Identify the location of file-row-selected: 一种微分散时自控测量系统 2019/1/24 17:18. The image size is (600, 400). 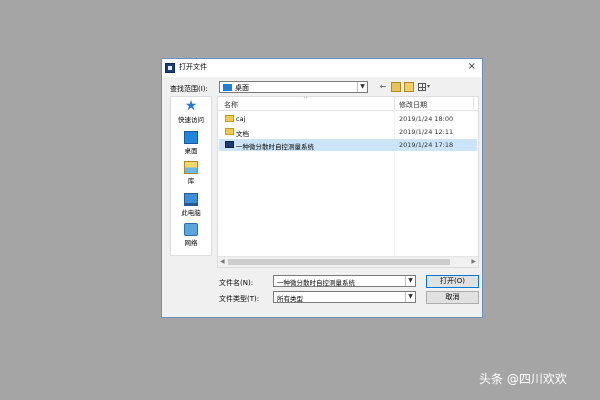
(348, 145).